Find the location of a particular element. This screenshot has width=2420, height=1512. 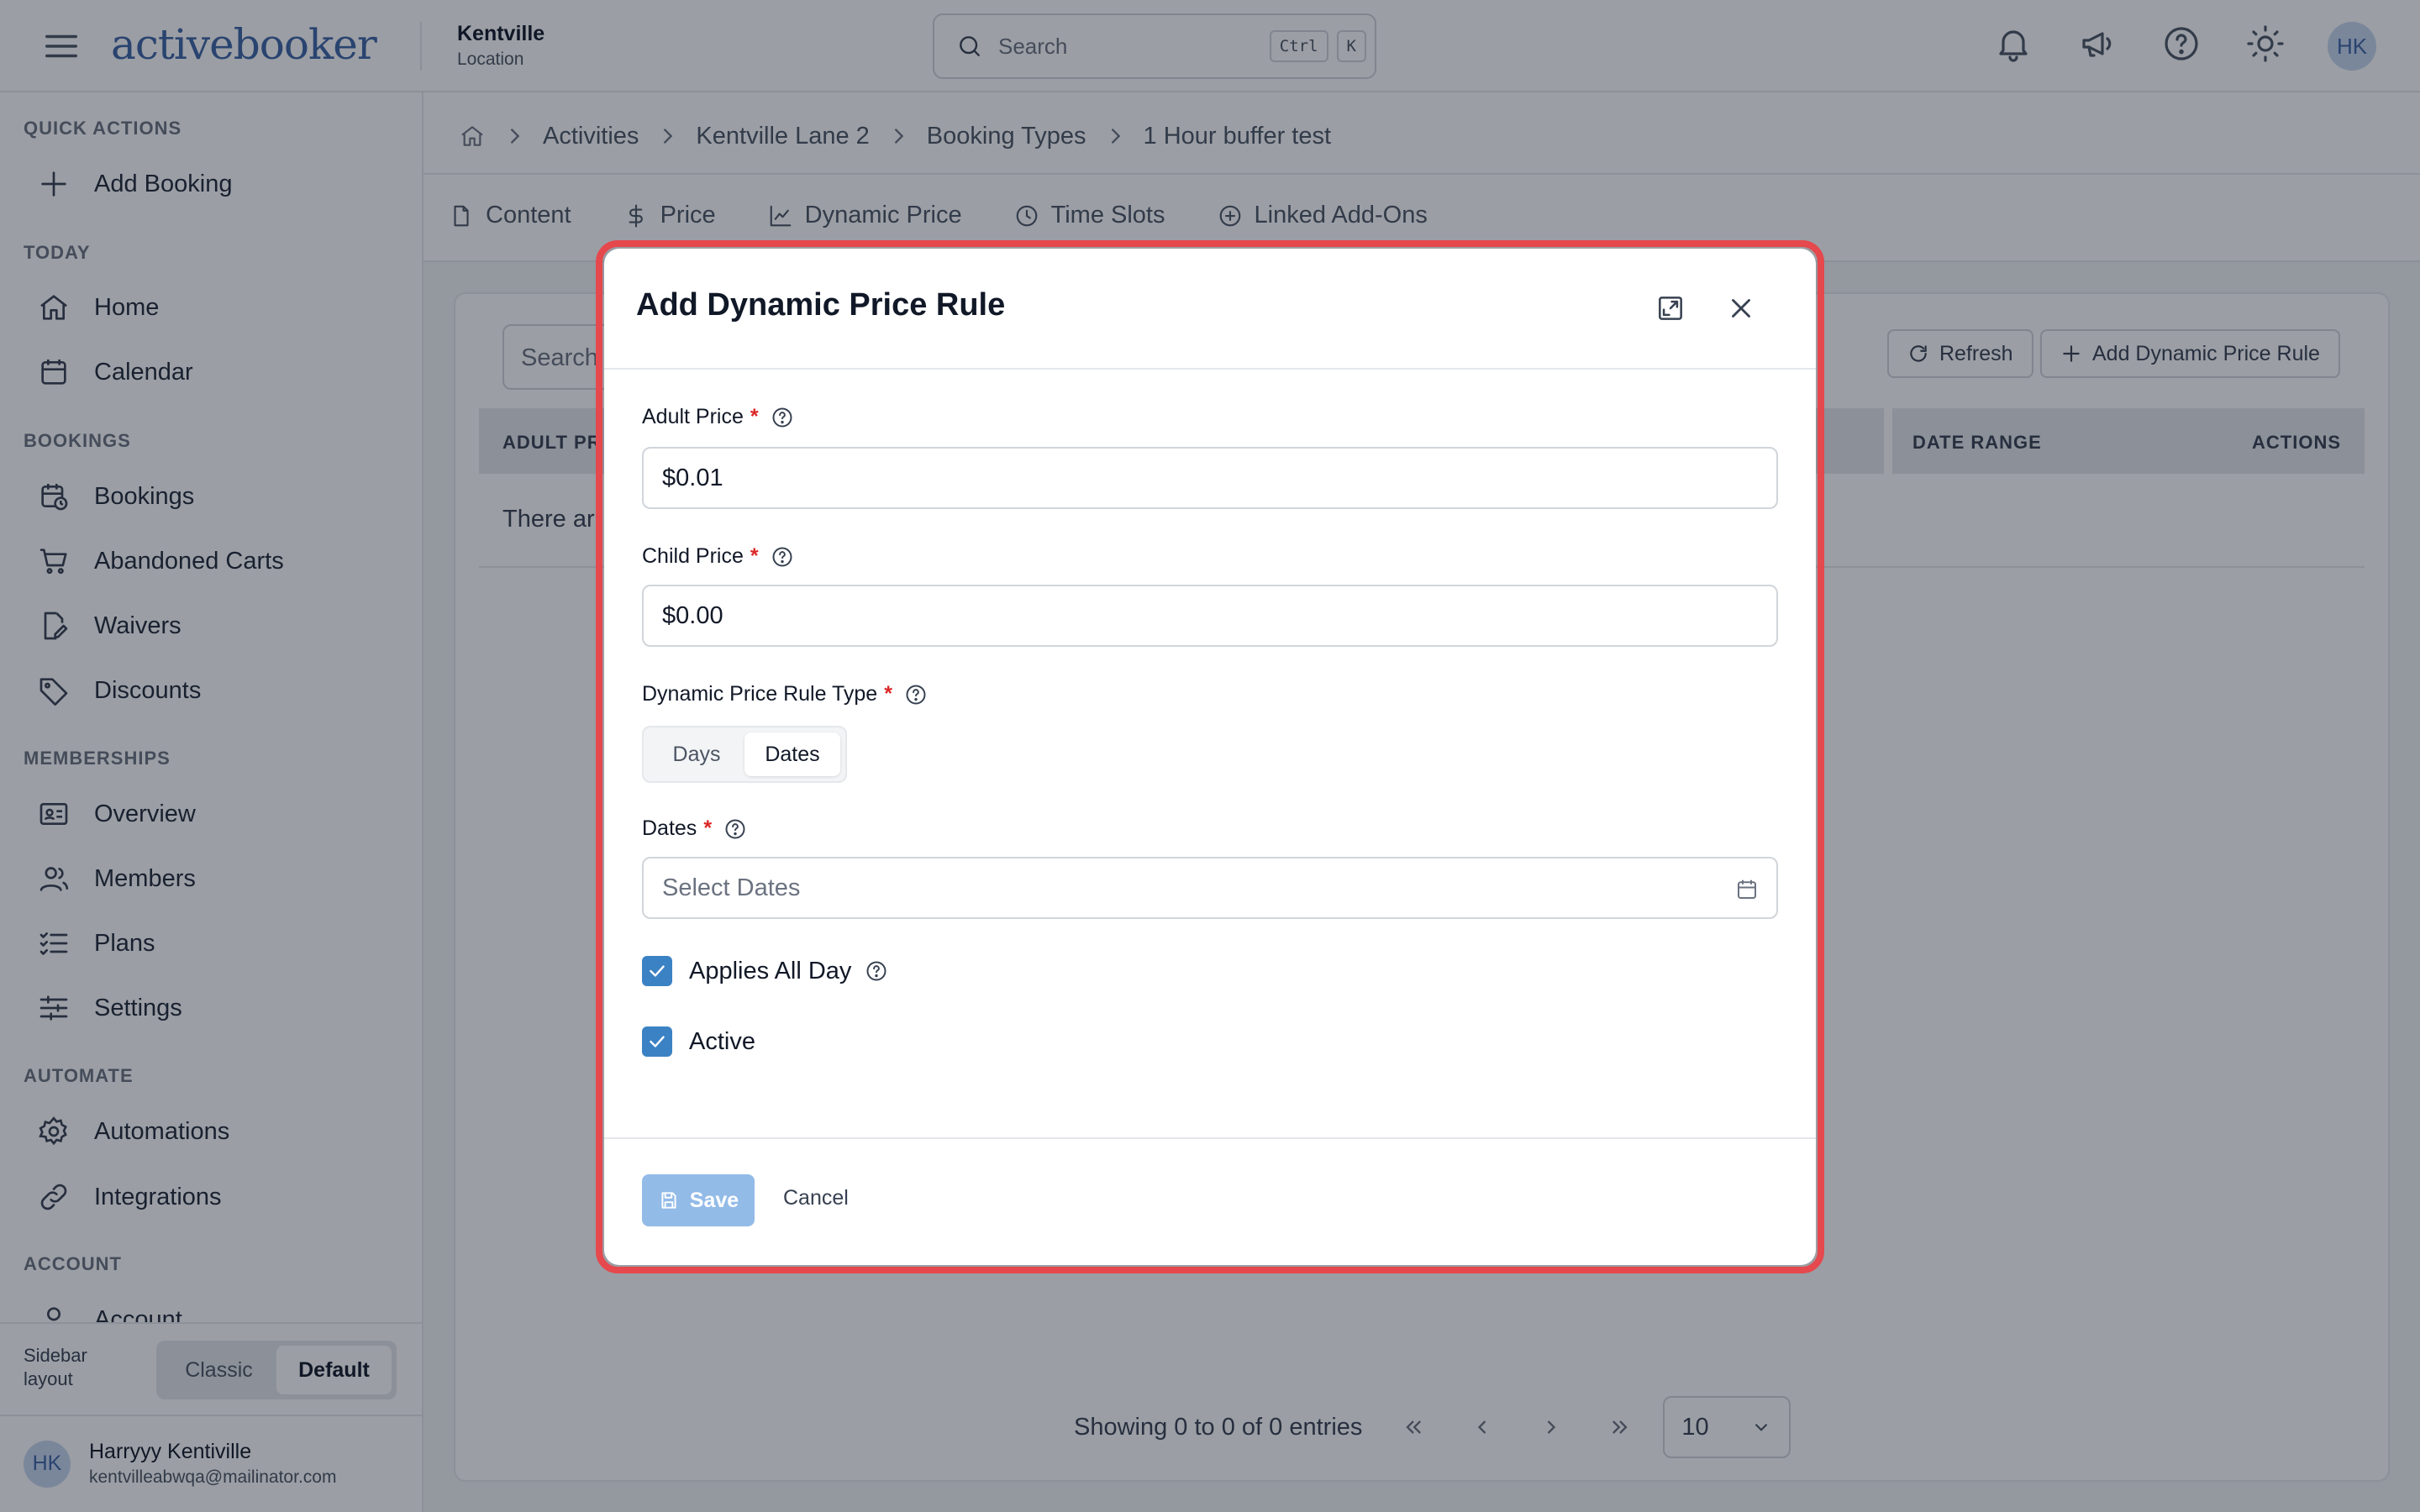

modal-title: Add Dynamic Price Rule is located at coordinates (821, 305).